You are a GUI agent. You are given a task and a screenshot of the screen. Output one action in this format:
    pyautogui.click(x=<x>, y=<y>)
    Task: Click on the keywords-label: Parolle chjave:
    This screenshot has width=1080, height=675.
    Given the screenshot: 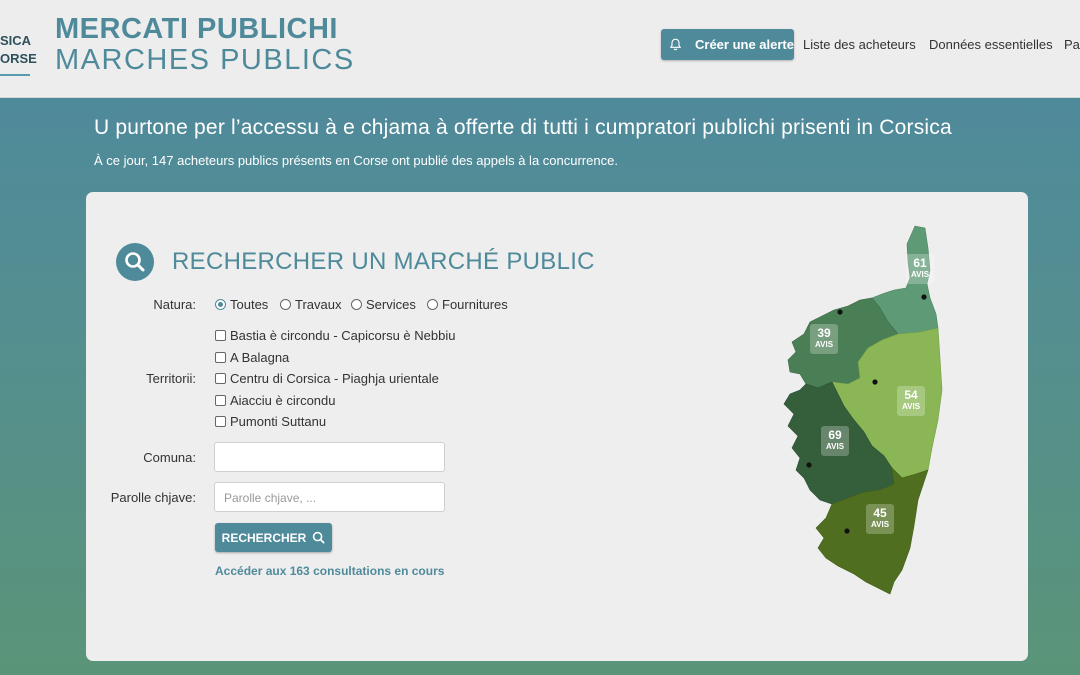 What is the action you would take?
    pyautogui.click(x=153, y=497)
    